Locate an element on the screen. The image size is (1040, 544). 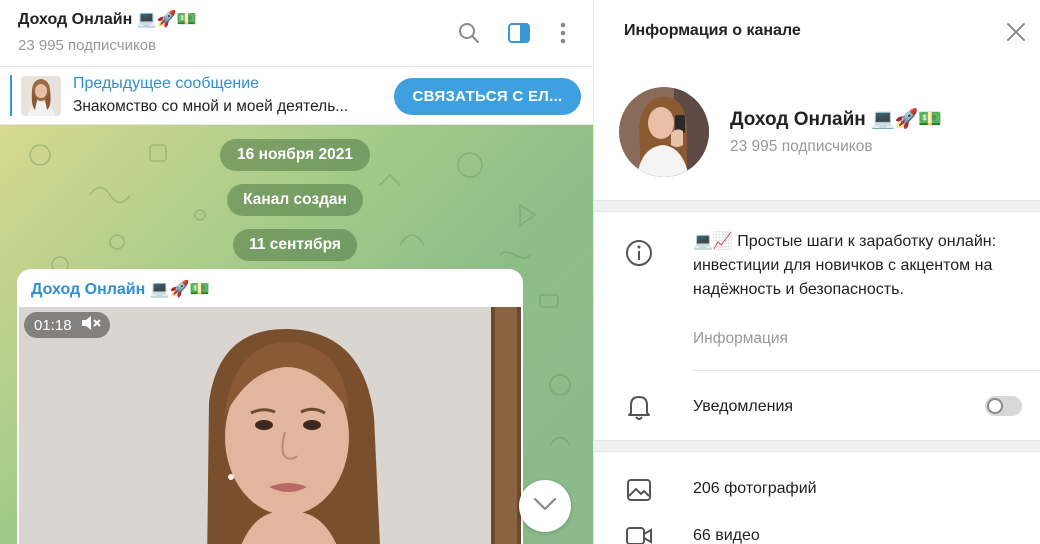
date-divider: 11 сентября is located at coordinates (295, 245).